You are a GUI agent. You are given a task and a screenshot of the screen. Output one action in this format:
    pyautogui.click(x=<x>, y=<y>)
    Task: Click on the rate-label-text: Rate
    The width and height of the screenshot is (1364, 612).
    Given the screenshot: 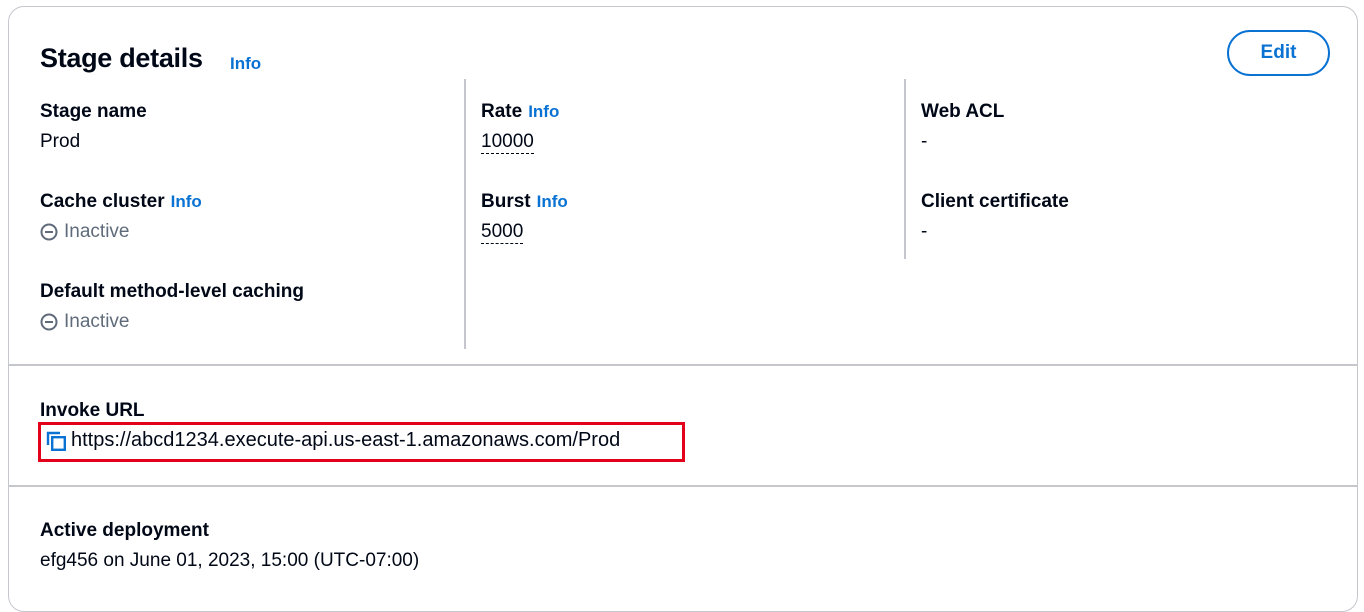 What is the action you would take?
    pyautogui.click(x=502, y=111)
    